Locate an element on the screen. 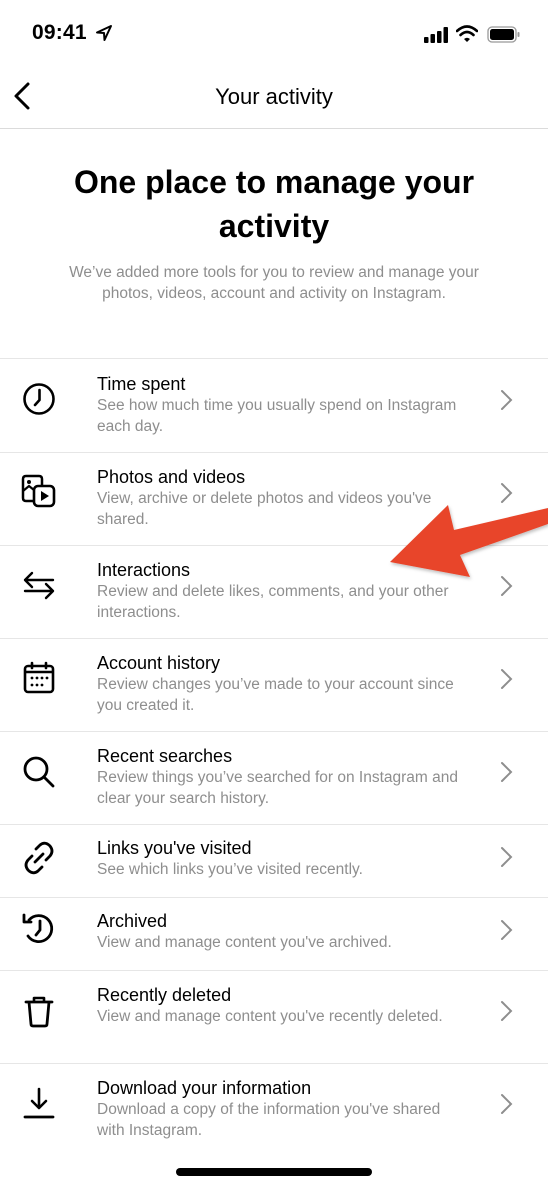  link-icon is located at coordinates (39, 858).